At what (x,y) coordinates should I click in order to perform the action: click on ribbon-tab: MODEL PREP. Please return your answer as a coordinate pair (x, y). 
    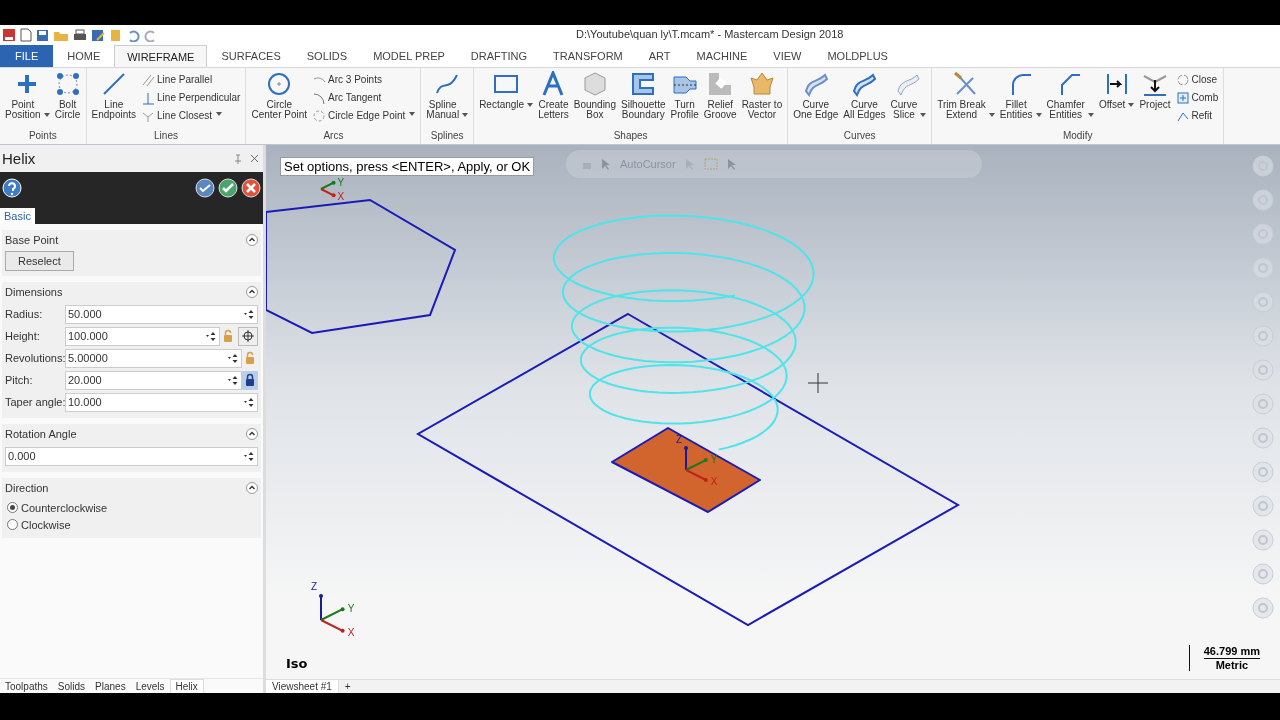
    Looking at the image, I should click on (409, 56).